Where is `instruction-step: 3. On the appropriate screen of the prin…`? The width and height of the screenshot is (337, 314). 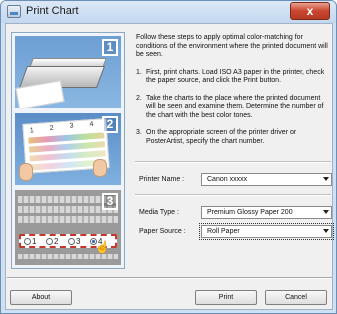 instruction-step: 3. On the appropriate screen of the prin… is located at coordinates (232, 137).